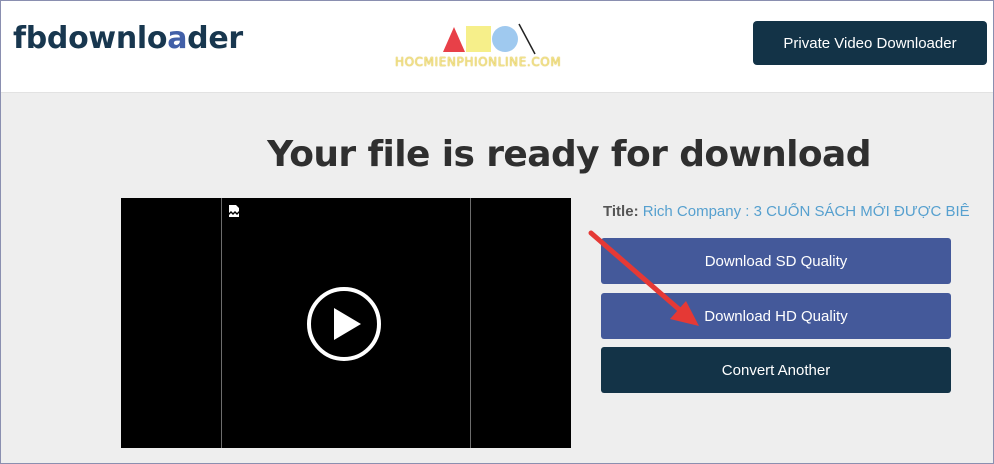  I want to click on logo-text-main: fbdownlo, so click(90, 38).